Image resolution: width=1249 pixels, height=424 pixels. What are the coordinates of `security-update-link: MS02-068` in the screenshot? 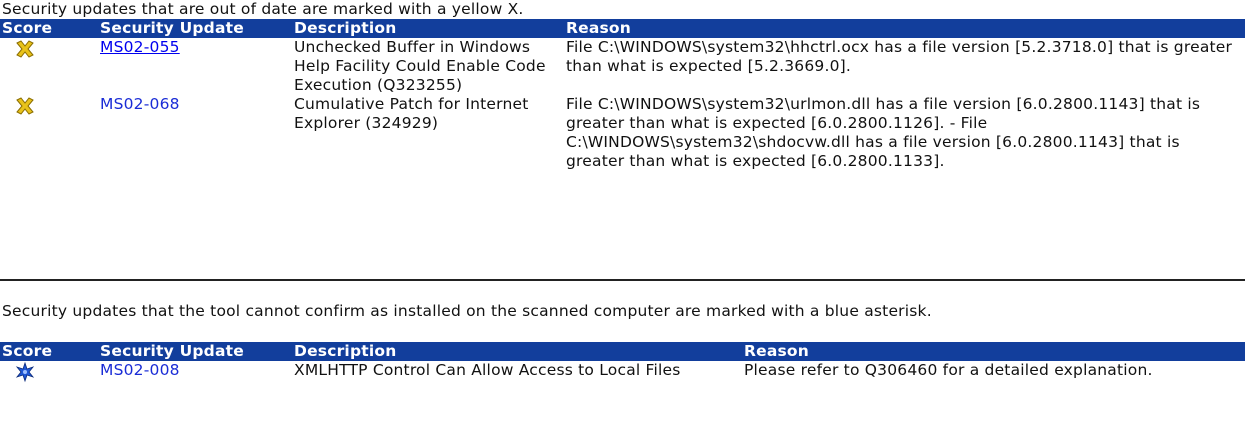 It's located at (140, 104).